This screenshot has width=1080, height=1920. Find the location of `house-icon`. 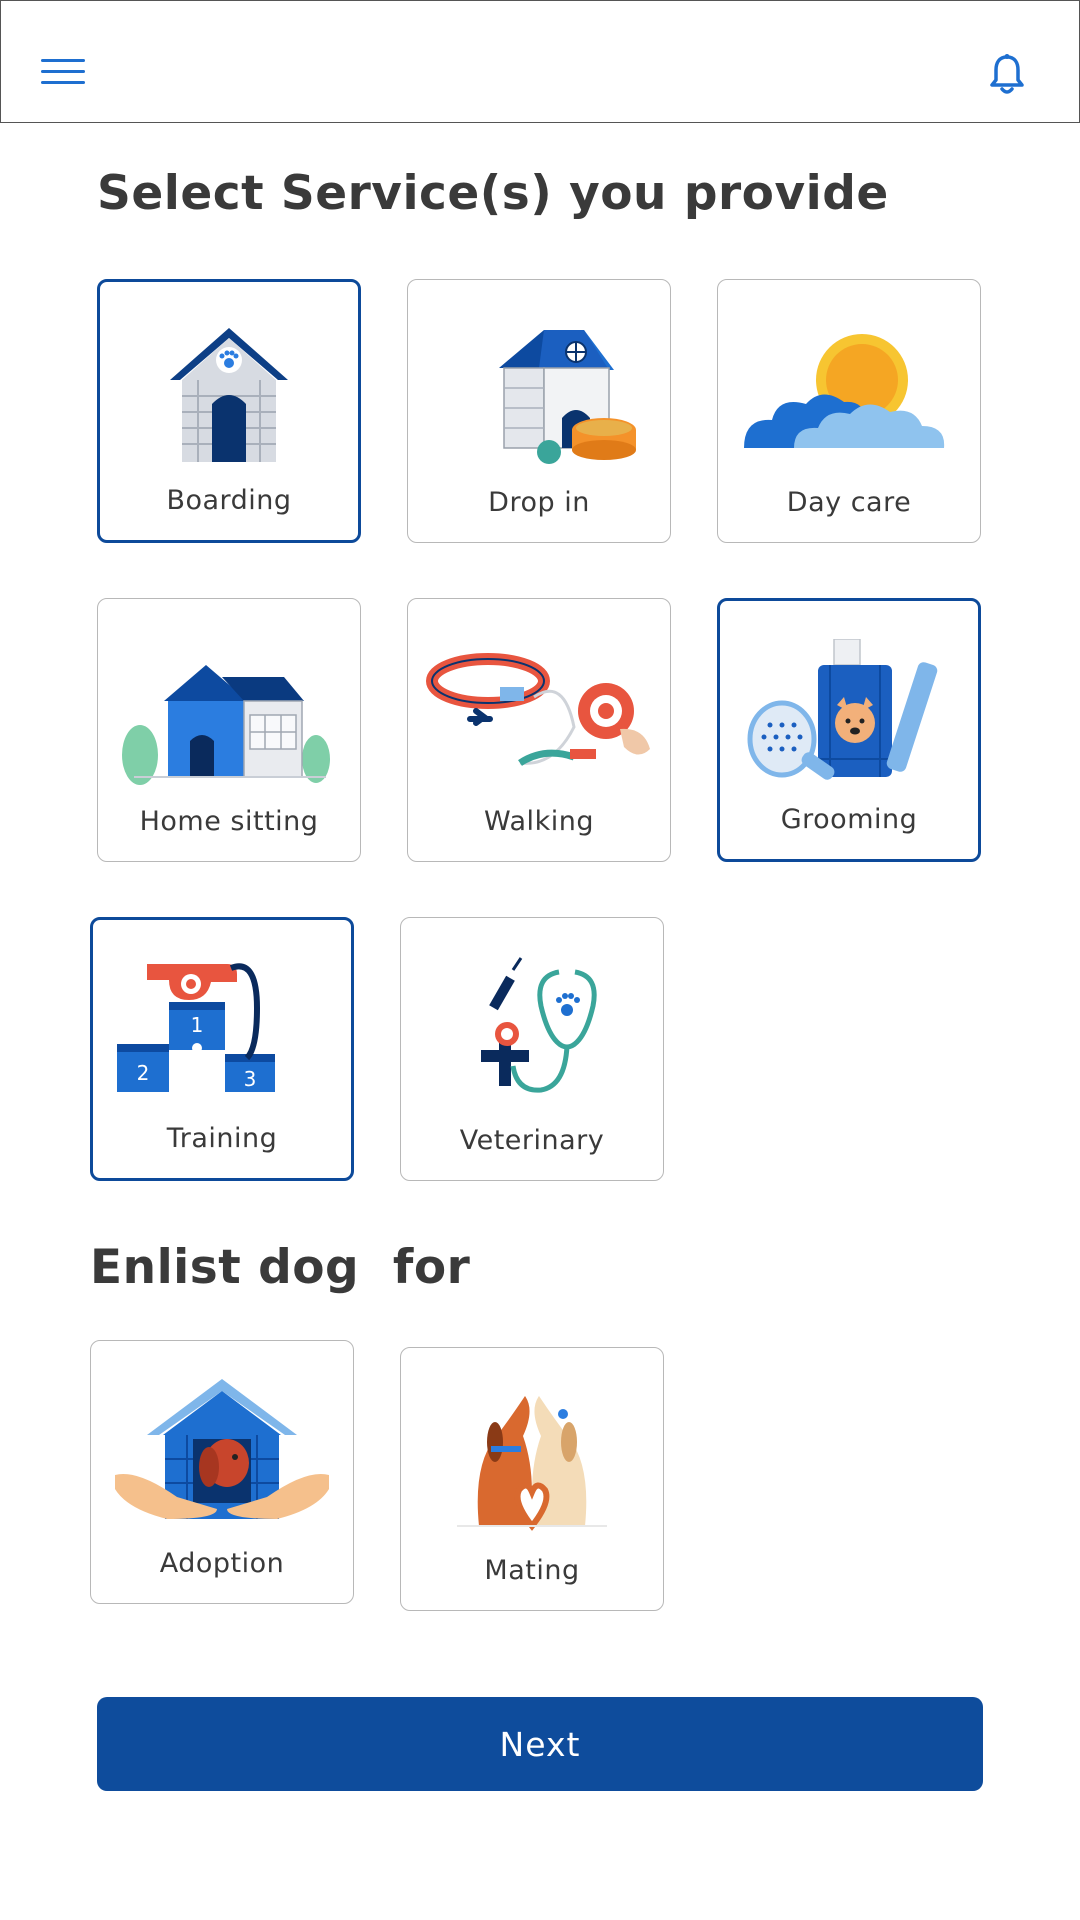

house-icon is located at coordinates (226, 725).